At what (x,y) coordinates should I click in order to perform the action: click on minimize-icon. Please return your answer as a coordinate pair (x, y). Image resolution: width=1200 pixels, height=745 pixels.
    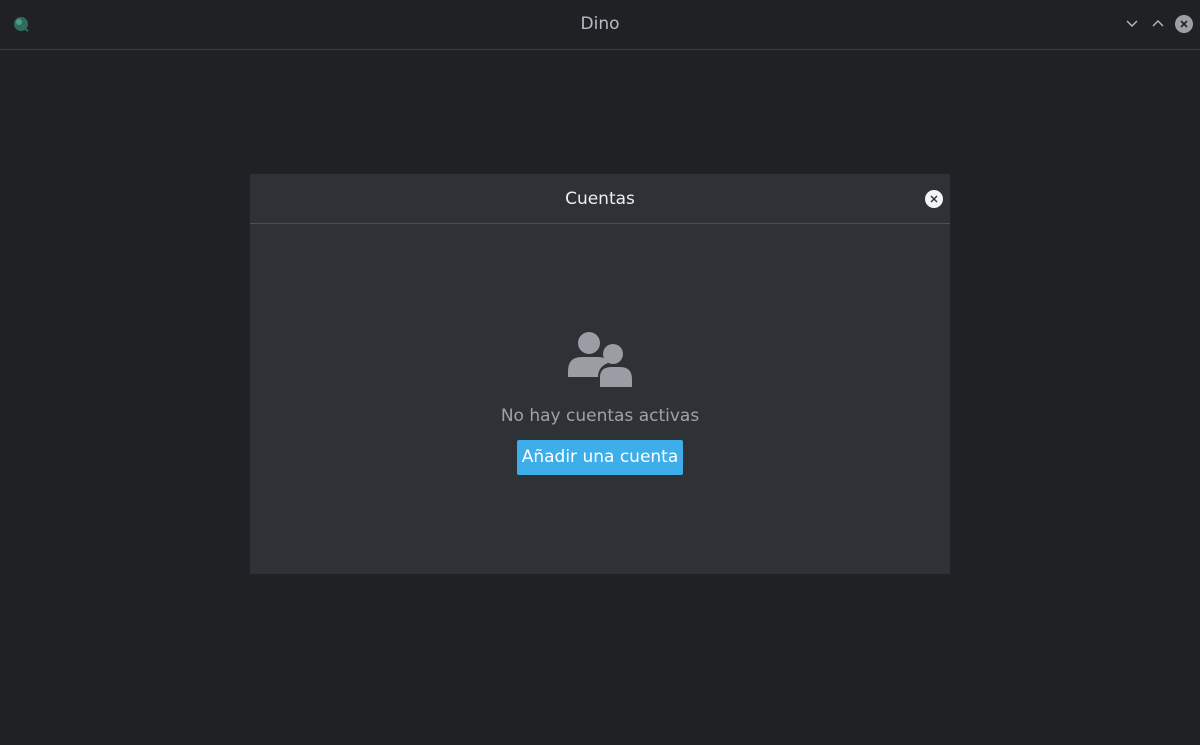
    Looking at the image, I should click on (1132, 23).